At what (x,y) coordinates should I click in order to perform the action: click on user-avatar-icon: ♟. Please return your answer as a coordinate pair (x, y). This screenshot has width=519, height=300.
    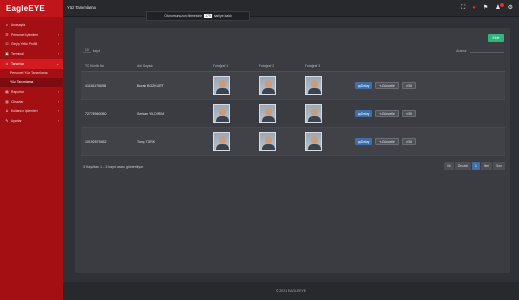
    Looking at the image, I should click on (499, 7).